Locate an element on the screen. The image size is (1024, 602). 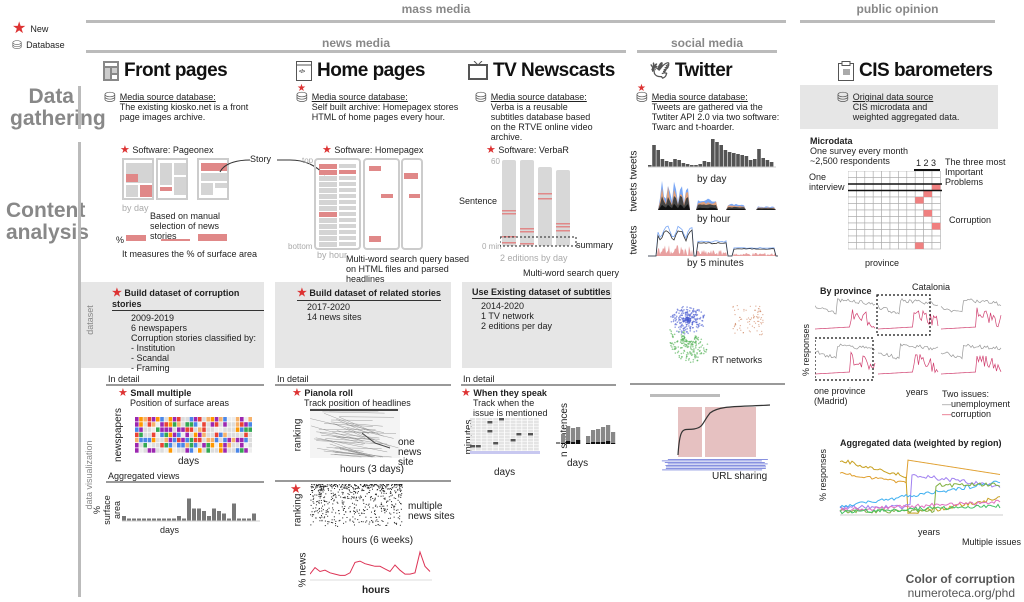
detail-line: 1 TV network is located at coordinates (507, 316).